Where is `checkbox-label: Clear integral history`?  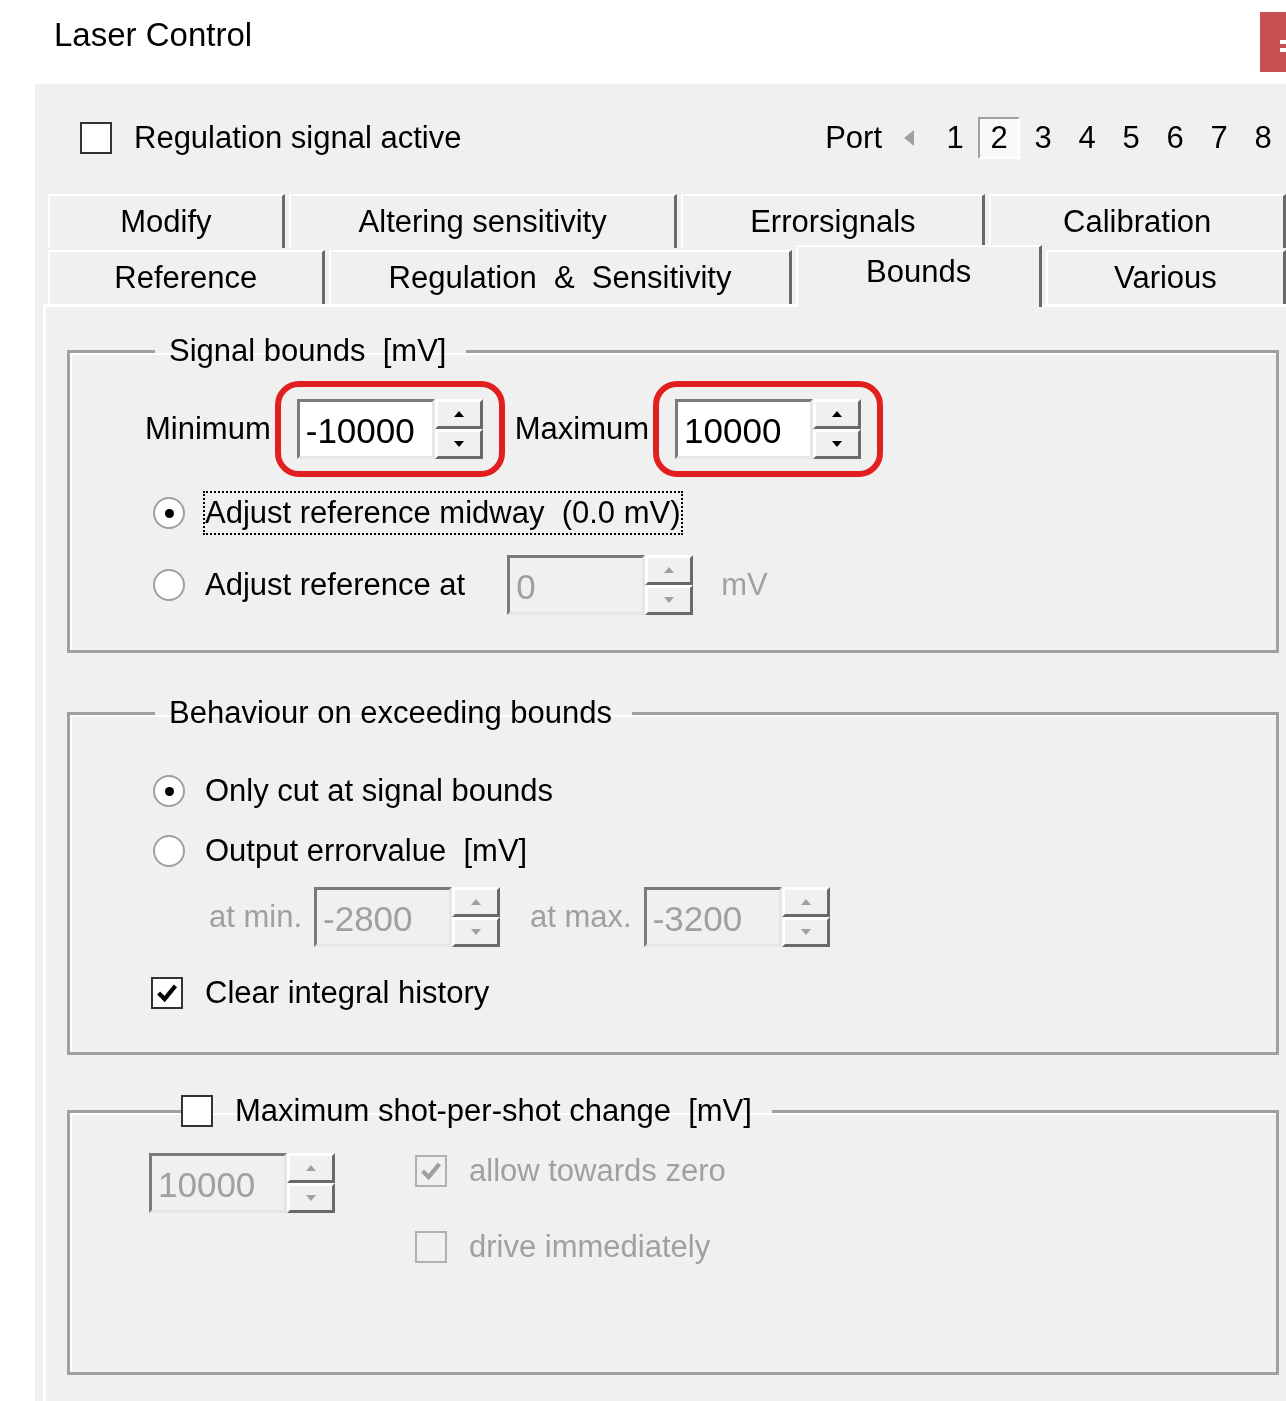
checkbox-label: Clear integral history is located at coordinates (347, 993).